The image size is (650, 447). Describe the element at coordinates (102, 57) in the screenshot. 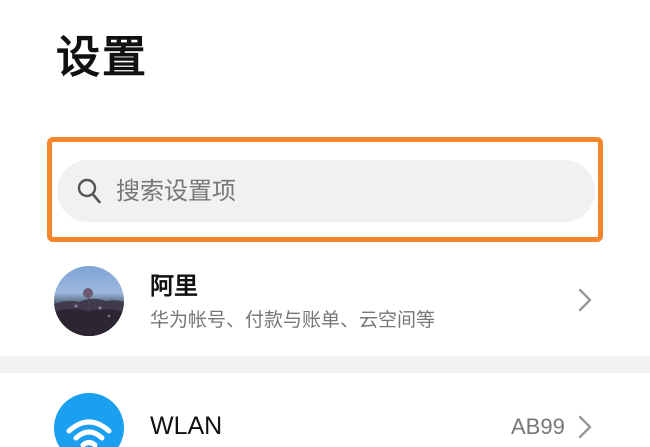

I see `page-title: 设置` at that location.